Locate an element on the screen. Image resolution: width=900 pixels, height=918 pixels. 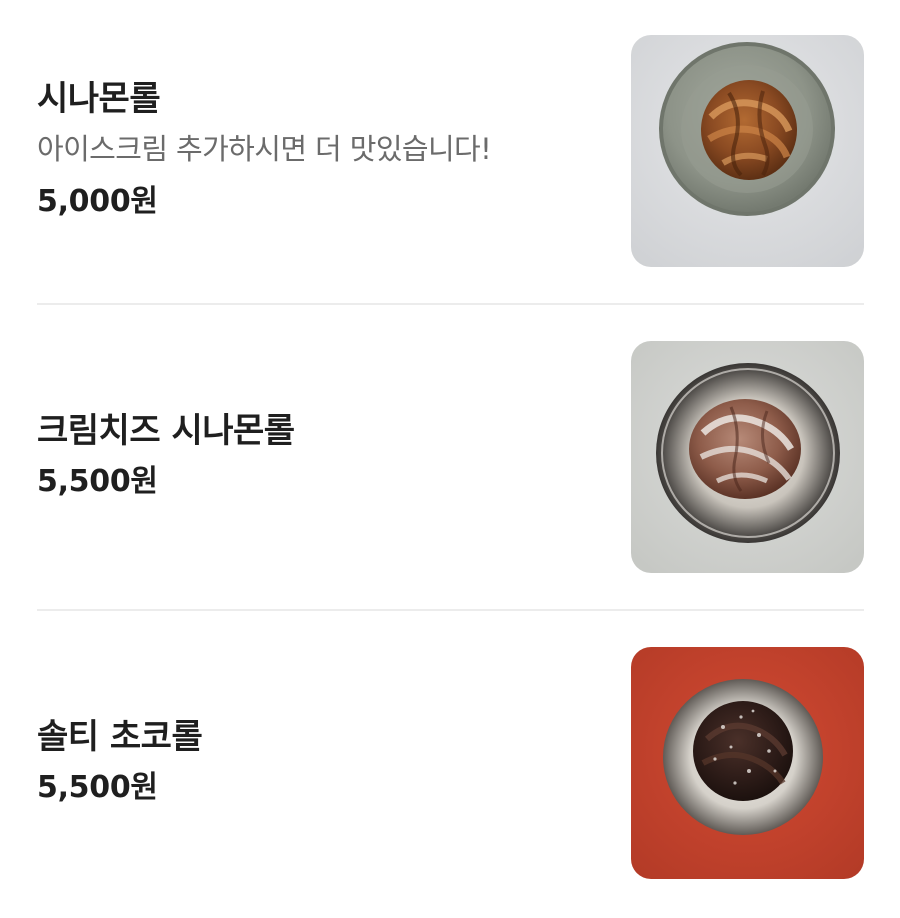
menu-item-name: 솔티 초코롤 is located at coordinates (120, 737).